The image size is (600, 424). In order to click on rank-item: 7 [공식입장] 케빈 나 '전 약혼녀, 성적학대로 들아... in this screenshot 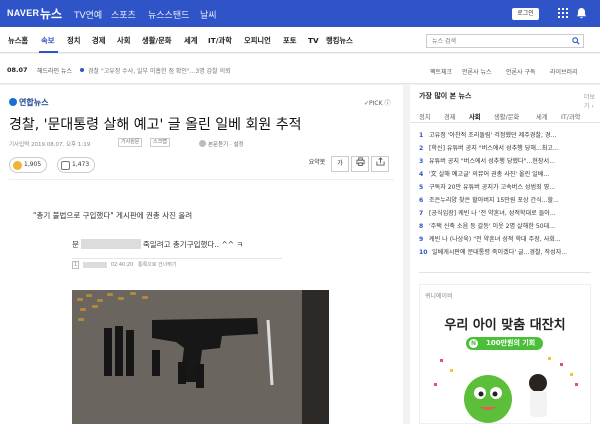, I will do `click(504, 212)`.